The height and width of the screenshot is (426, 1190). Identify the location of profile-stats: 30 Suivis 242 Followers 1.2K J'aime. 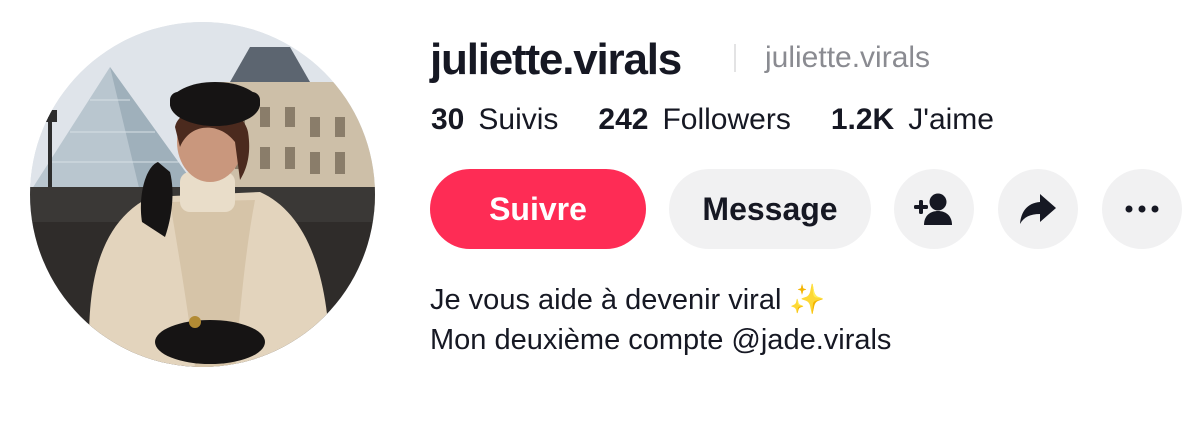
(732, 120).